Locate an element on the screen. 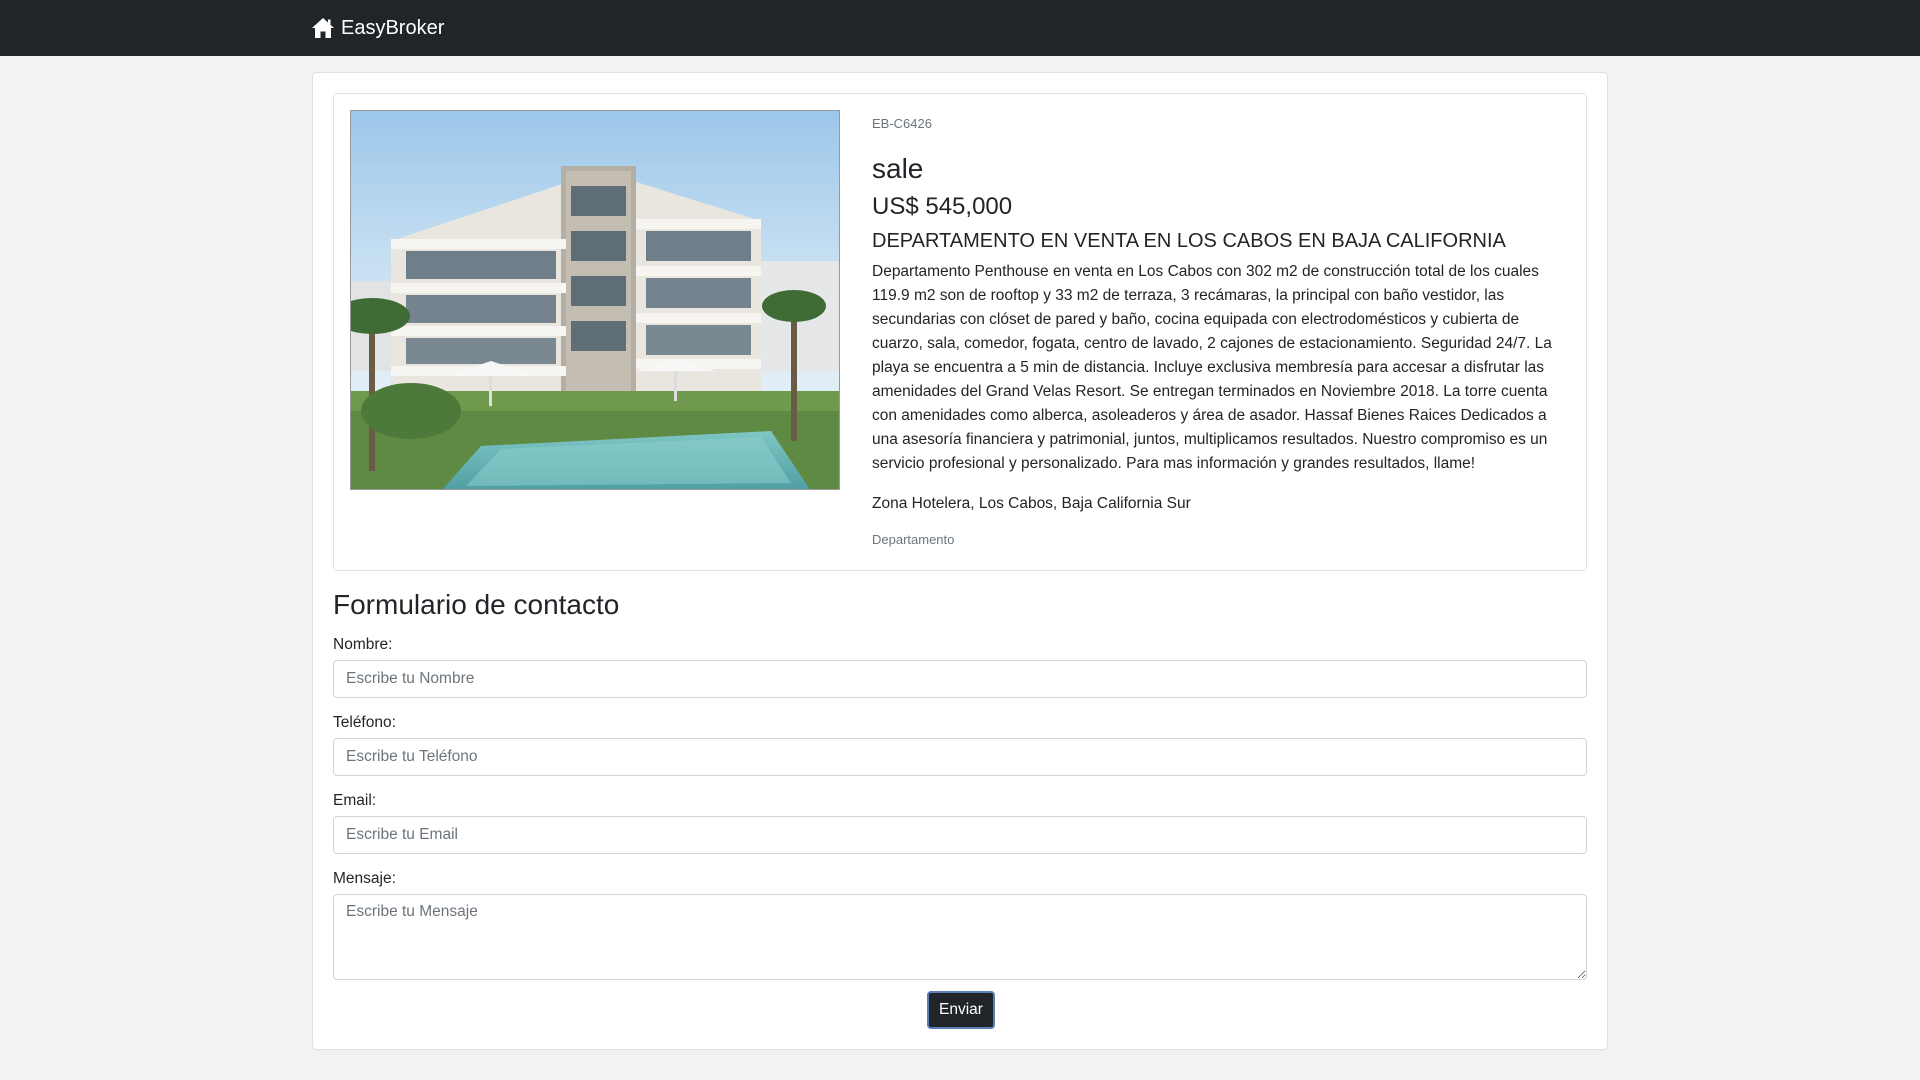  phone-label: Teléfono: is located at coordinates (364, 722).